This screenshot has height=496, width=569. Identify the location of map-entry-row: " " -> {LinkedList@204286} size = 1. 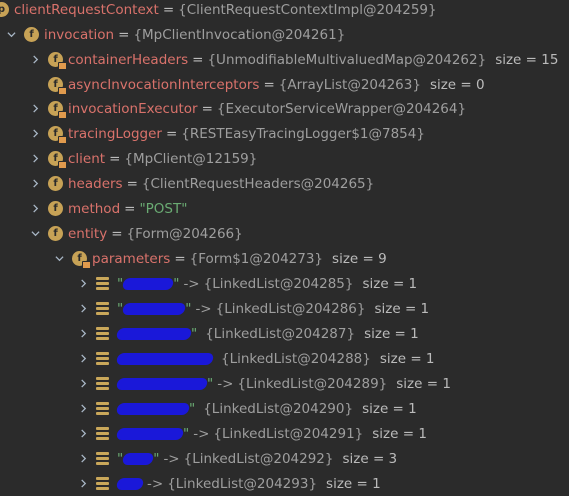
(322, 308).